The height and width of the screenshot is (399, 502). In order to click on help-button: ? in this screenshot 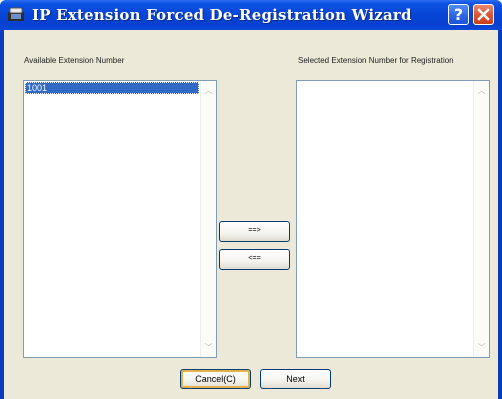, I will do `click(458, 14)`.